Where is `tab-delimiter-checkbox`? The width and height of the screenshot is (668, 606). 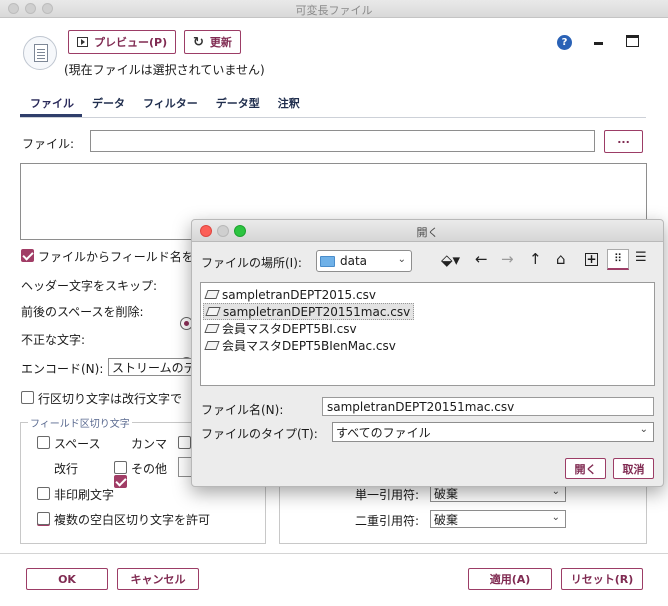
tab-delimiter-checkbox is located at coordinates (184, 442).